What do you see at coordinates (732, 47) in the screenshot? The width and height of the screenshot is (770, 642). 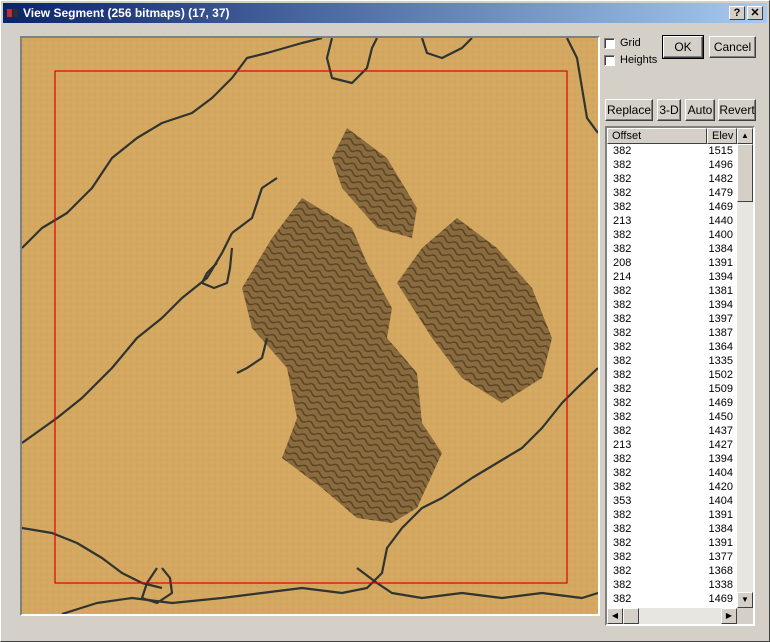 I see `cancel-button: Cancel` at bounding box center [732, 47].